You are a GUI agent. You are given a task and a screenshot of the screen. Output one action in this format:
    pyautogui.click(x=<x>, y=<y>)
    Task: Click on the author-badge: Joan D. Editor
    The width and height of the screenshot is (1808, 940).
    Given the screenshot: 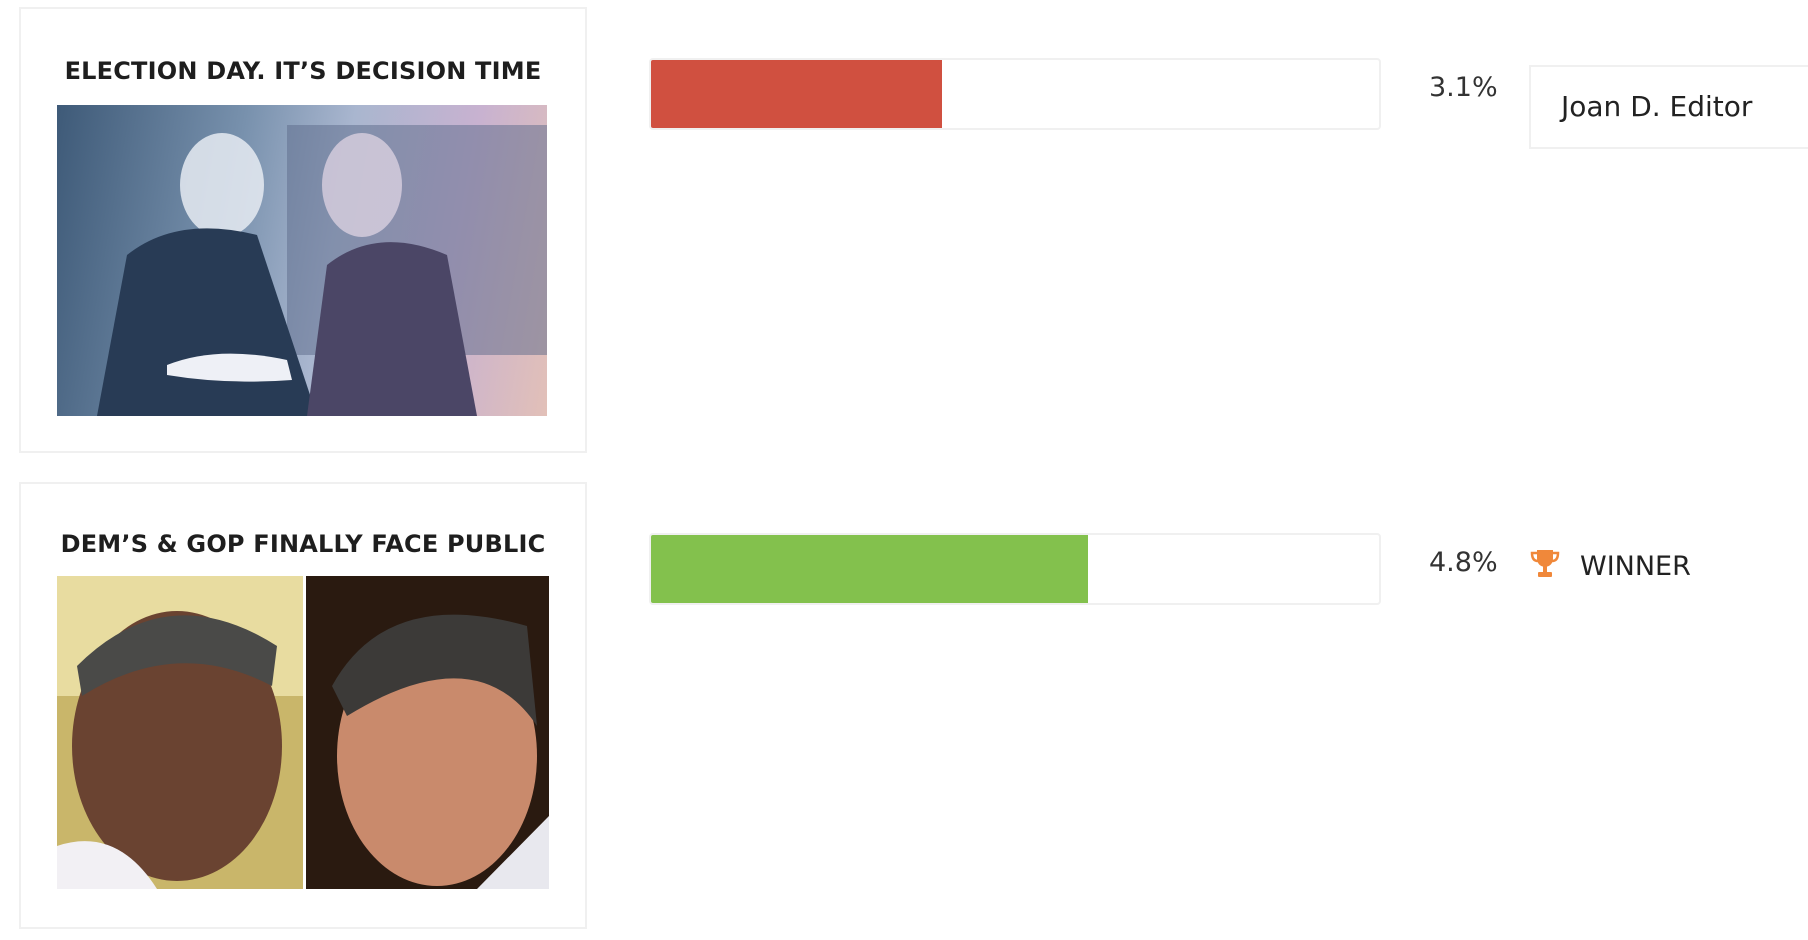 What is the action you would take?
    pyautogui.click(x=1668, y=107)
    